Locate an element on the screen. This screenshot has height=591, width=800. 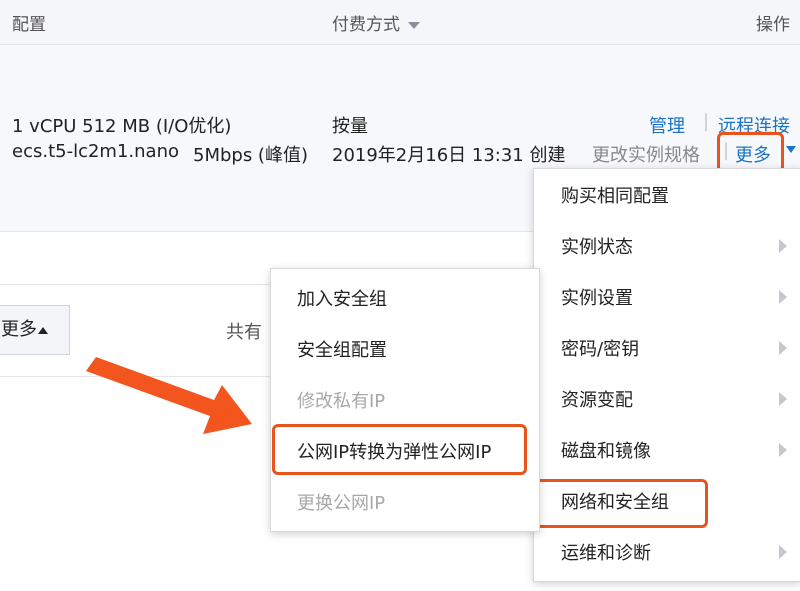
menu-item-instance-settings: 实例设置 is located at coordinates (667, 296).